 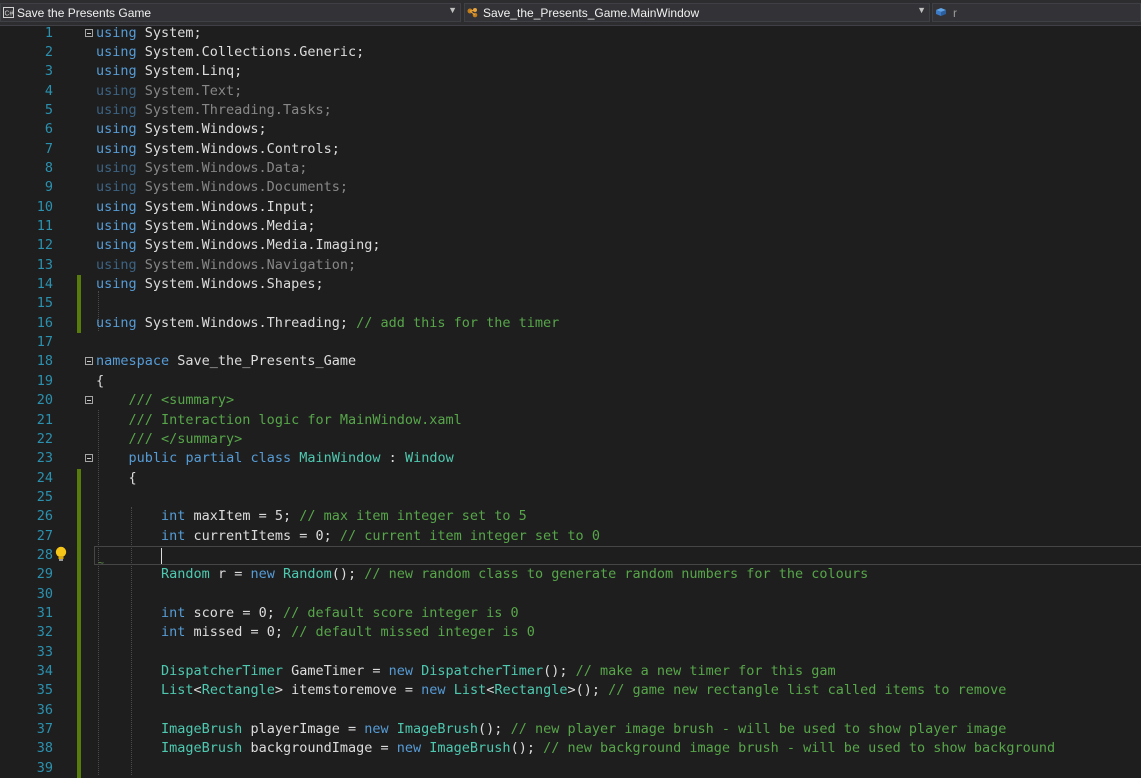 What do you see at coordinates (44, 690) in the screenshot?
I see `line-number: 35` at bounding box center [44, 690].